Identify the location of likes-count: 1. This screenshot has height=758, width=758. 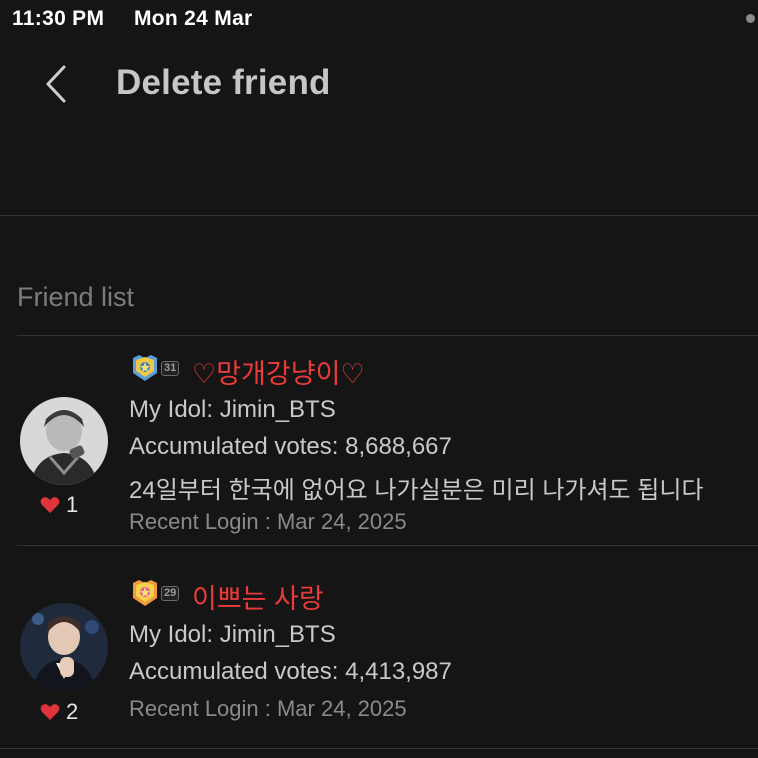
(72, 504).